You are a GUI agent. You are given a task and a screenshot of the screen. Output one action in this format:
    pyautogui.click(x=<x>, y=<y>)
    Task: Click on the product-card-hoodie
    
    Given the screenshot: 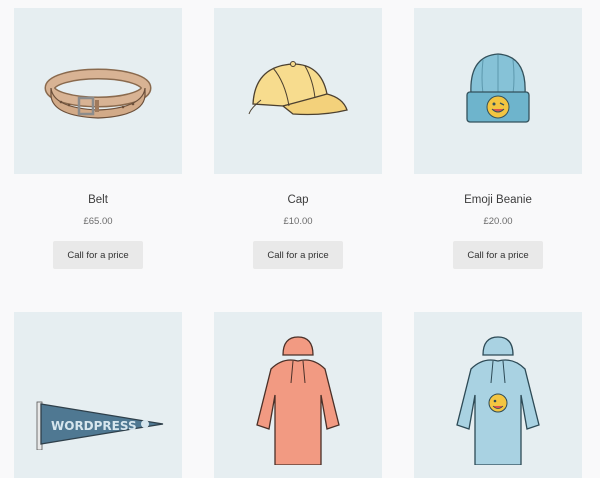 What is the action you would take?
    pyautogui.click(x=298, y=395)
    